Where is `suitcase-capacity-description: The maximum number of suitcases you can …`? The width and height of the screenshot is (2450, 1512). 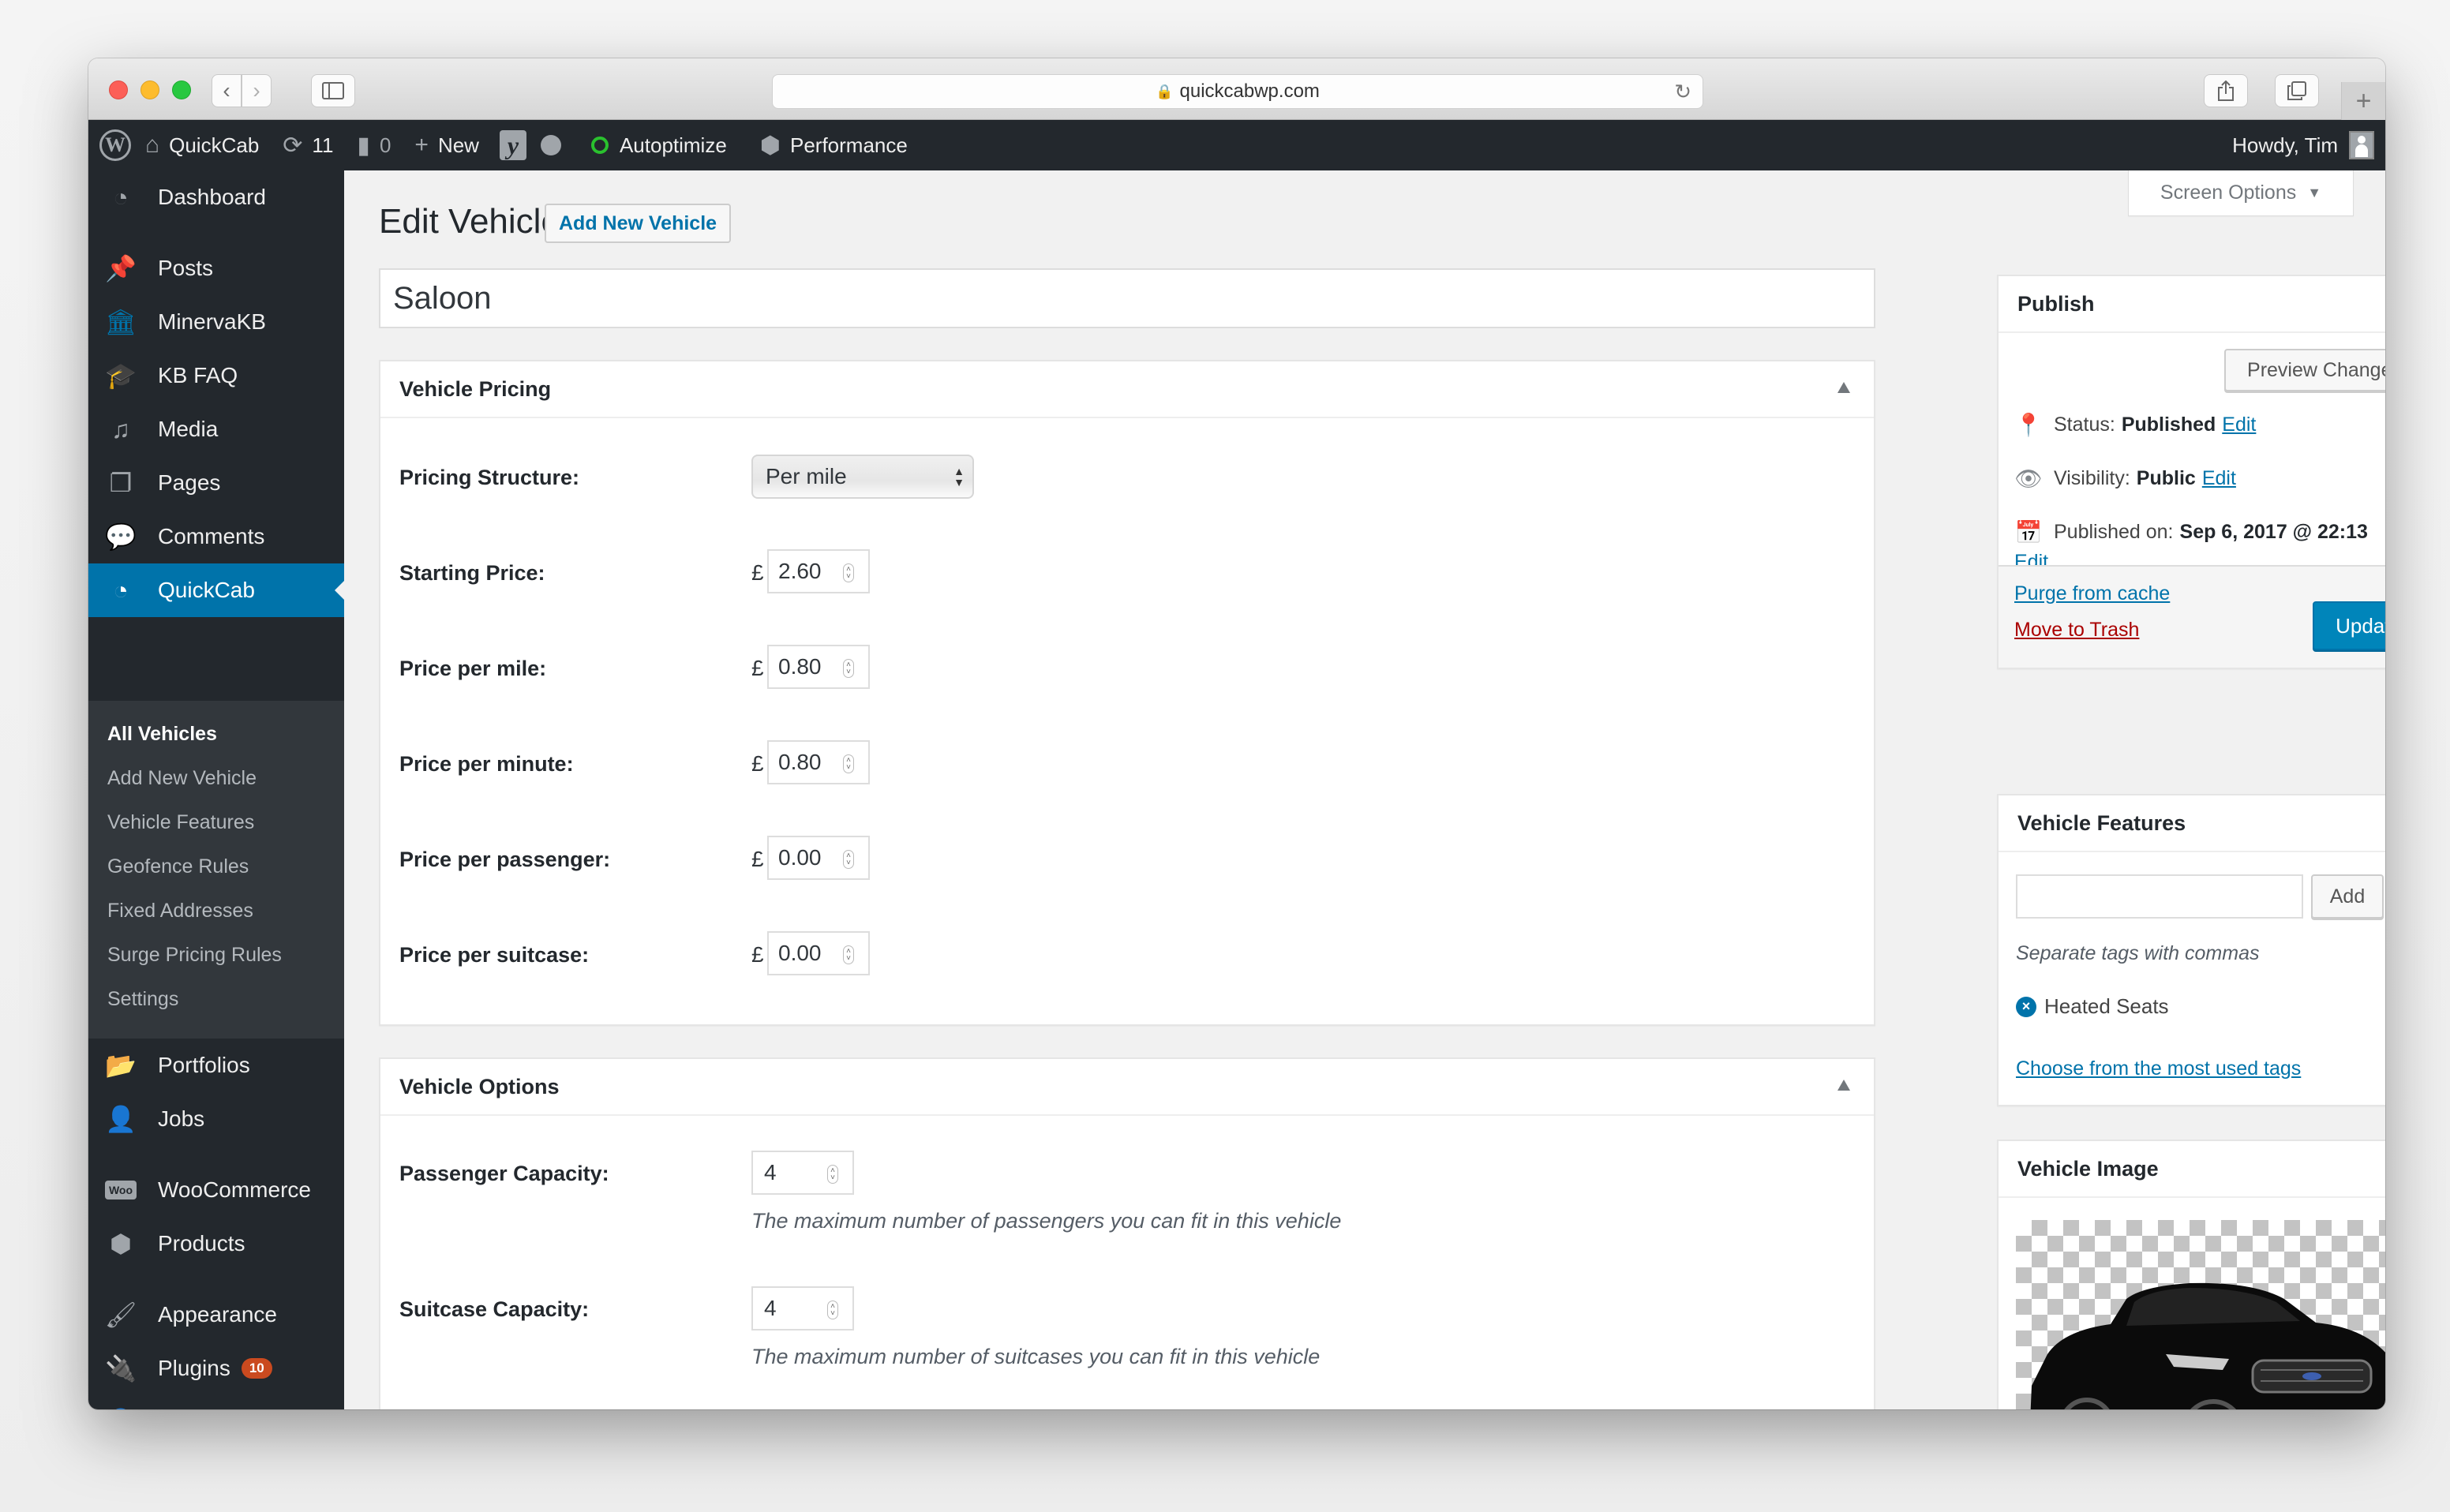
suitcase-capacity-description: The maximum number of suitcases you can … is located at coordinates (1036, 1356).